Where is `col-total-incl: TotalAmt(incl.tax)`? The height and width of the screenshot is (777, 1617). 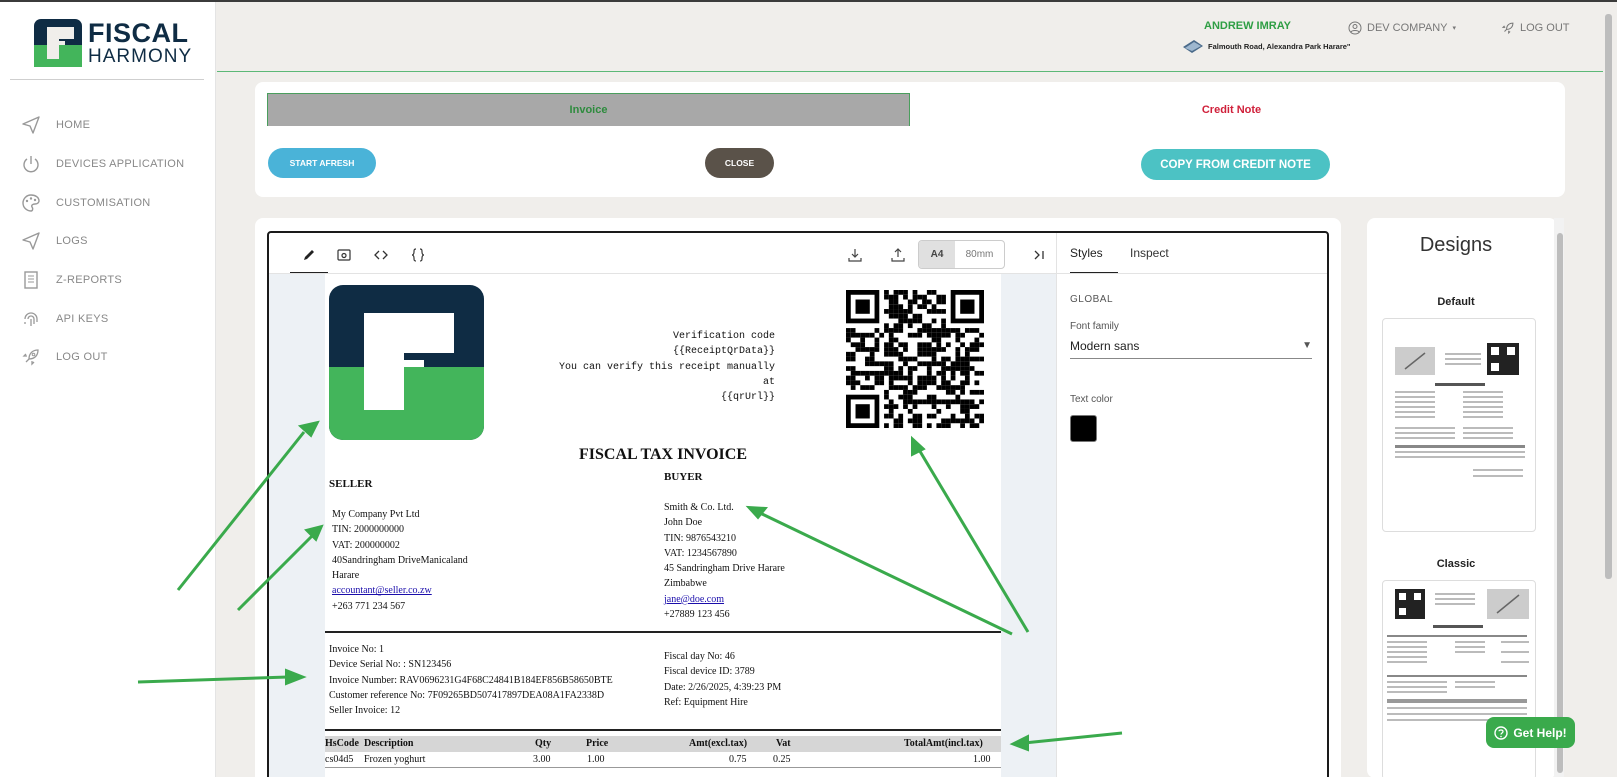 col-total-incl: TotalAmt(incl.tax) is located at coordinates (943, 743).